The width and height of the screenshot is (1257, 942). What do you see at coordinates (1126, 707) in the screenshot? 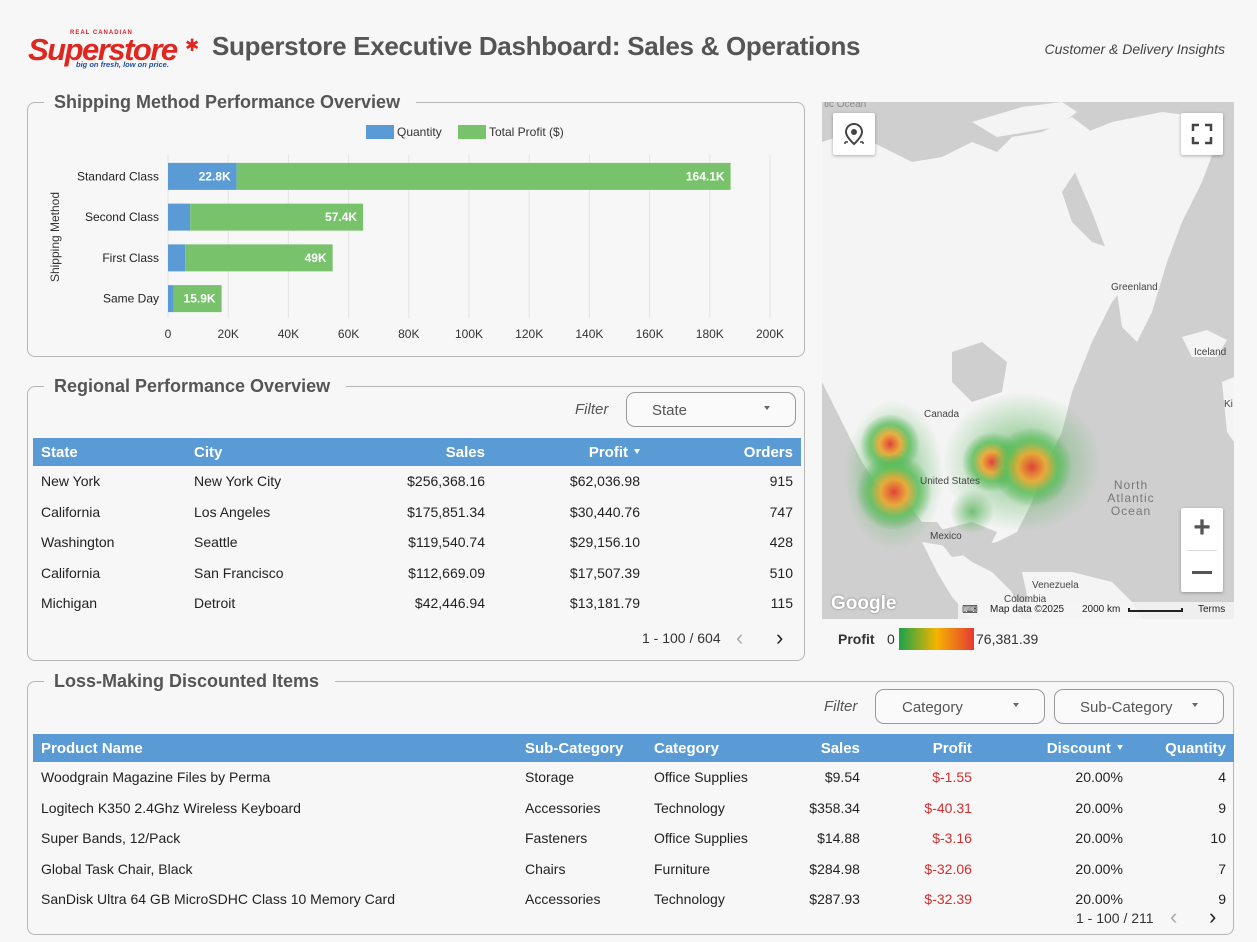
I see `subcategory-filter-label: Sub-Category` at bounding box center [1126, 707].